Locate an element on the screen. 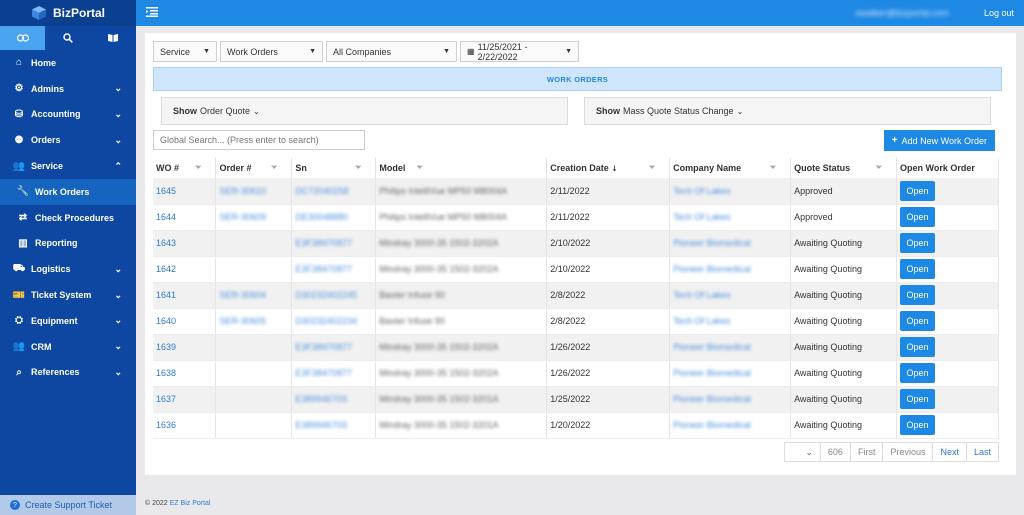 The width and height of the screenshot is (1024, 515). wo-number-link: 1638 is located at coordinates (166, 373).